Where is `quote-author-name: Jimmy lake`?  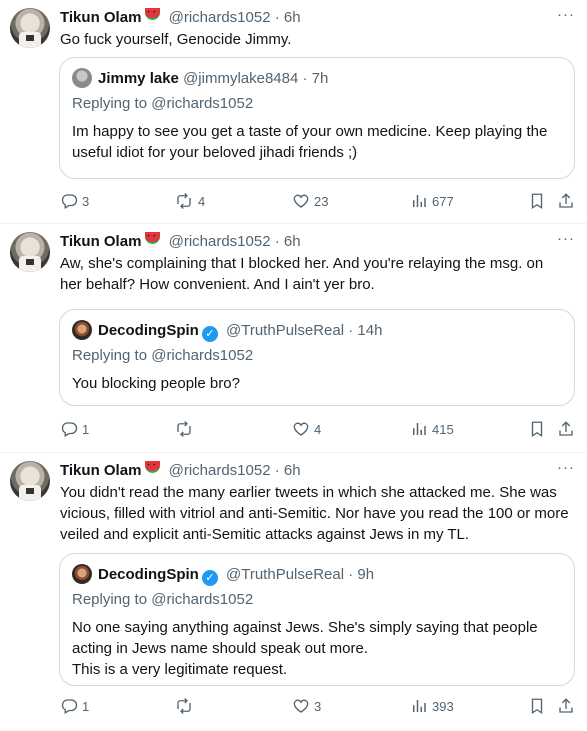 quote-author-name: Jimmy lake is located at coordinates (138, 78).